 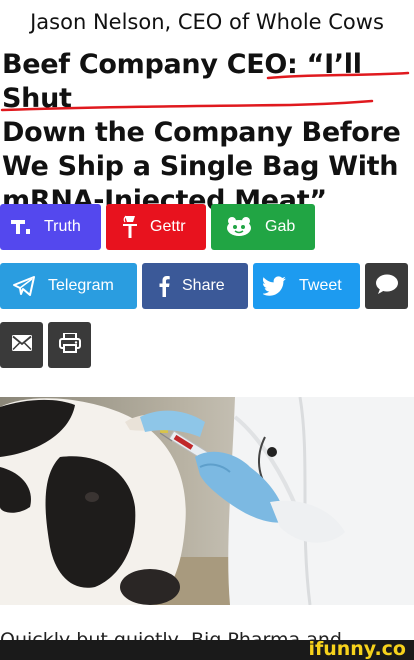 What do you see at coordinates (275, 286) in the screenshot?
I see `twitter-icon` at bounding box center [275, 286].